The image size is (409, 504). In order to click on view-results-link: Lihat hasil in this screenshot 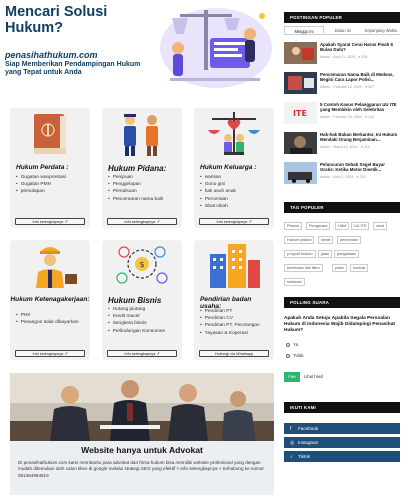, I will do `click(313, 376)`.